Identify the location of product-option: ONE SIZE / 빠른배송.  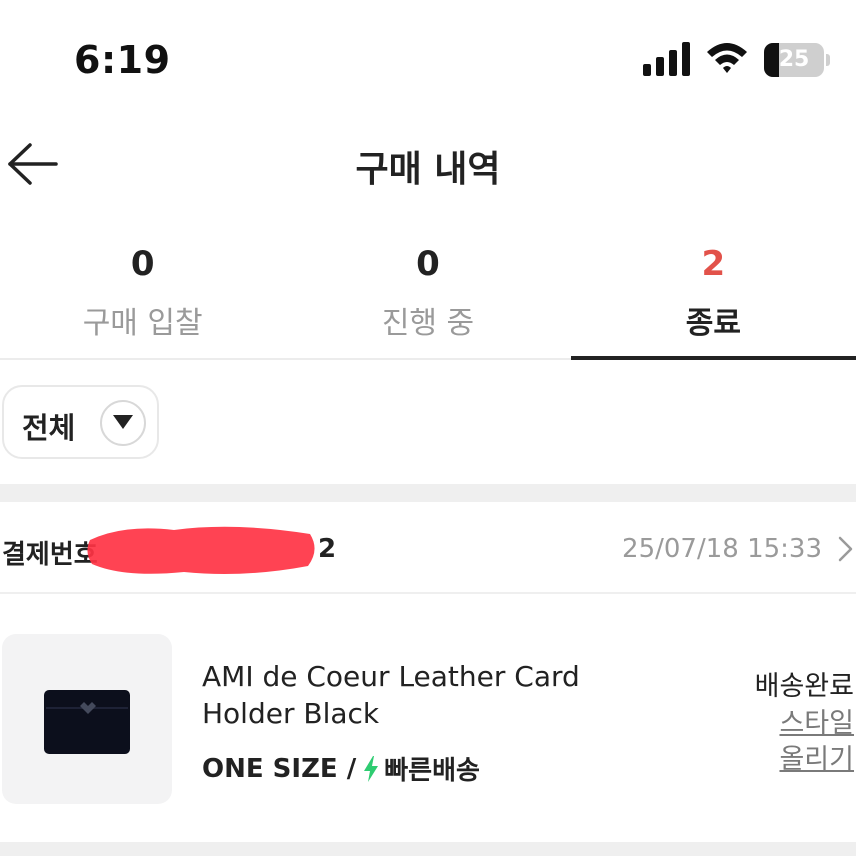
(341, 768).